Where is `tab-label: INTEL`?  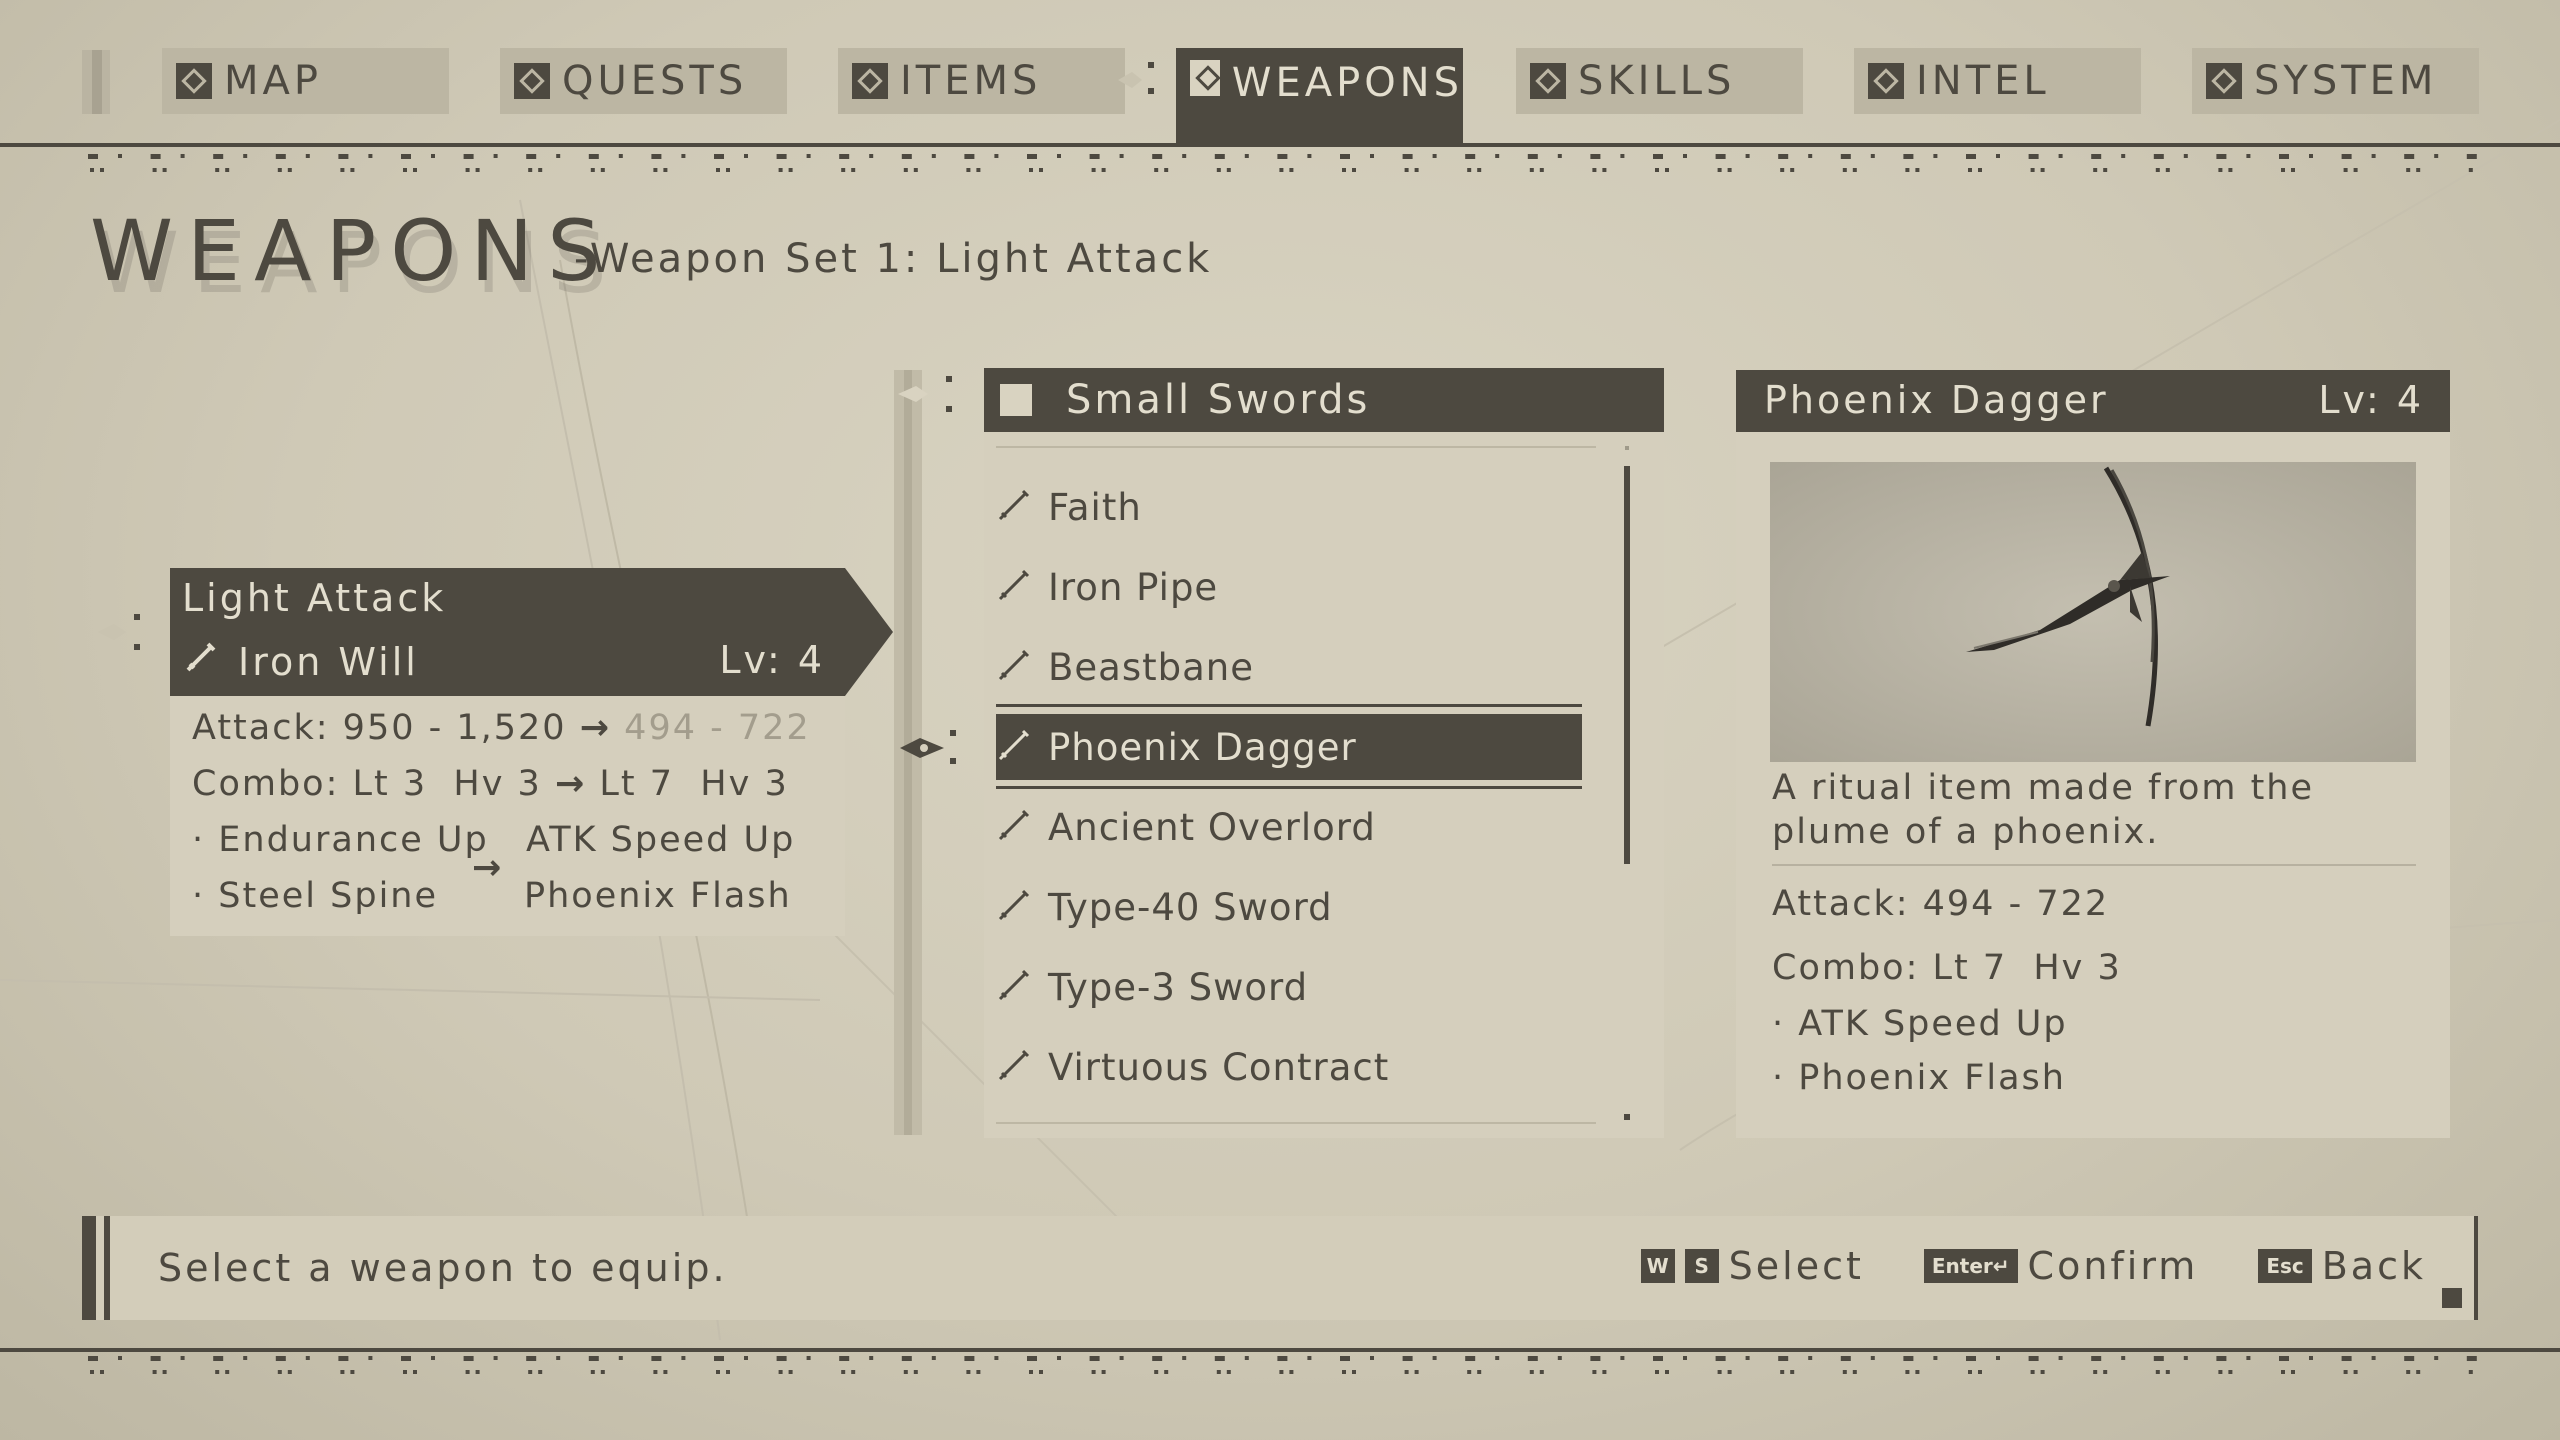
tab-label: INTEL is located at coordinates (1983, 81).